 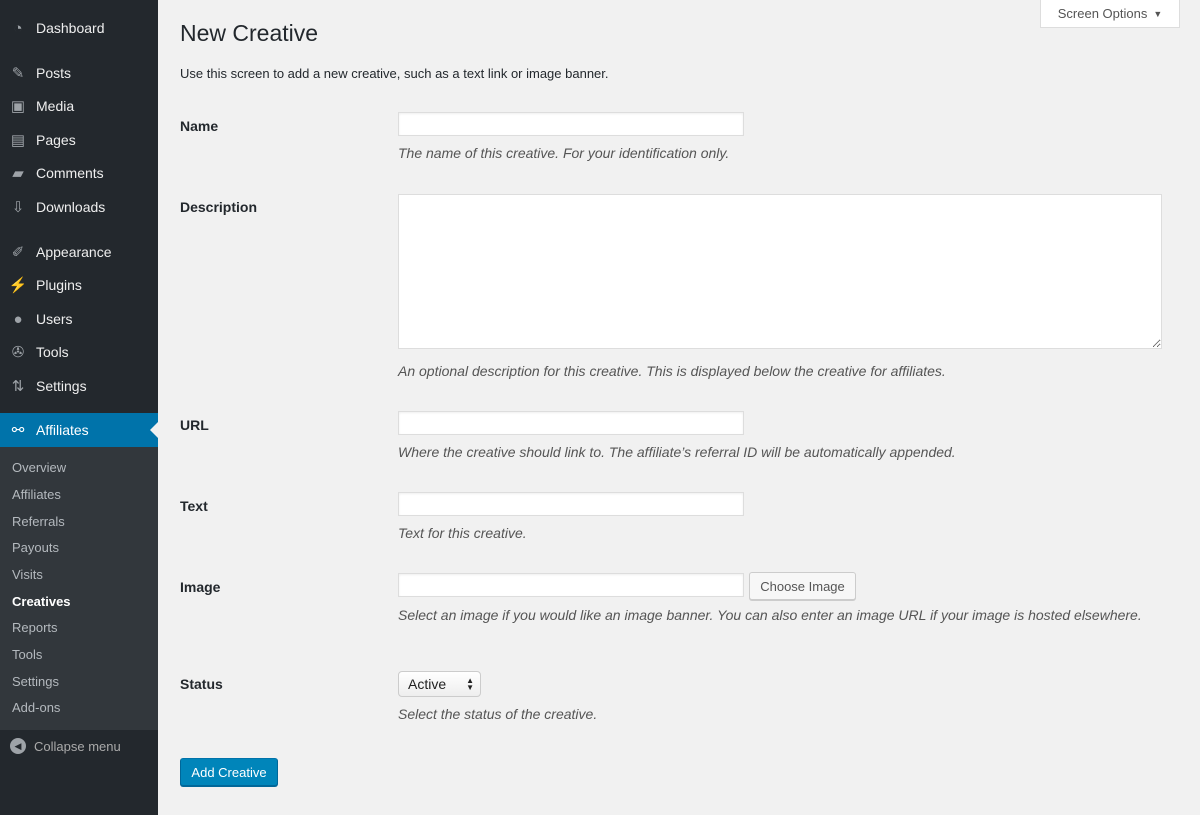 I want to click on plug-icon: ⚡, so click(x=18, y=285).